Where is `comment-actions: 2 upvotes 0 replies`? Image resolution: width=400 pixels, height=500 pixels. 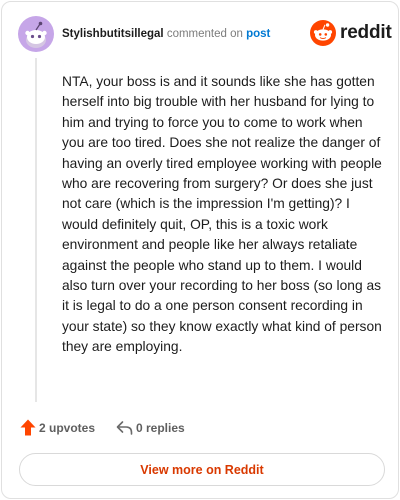 comment-actions: 2 upvotes 0 replies is located at coordinates (170, 428).